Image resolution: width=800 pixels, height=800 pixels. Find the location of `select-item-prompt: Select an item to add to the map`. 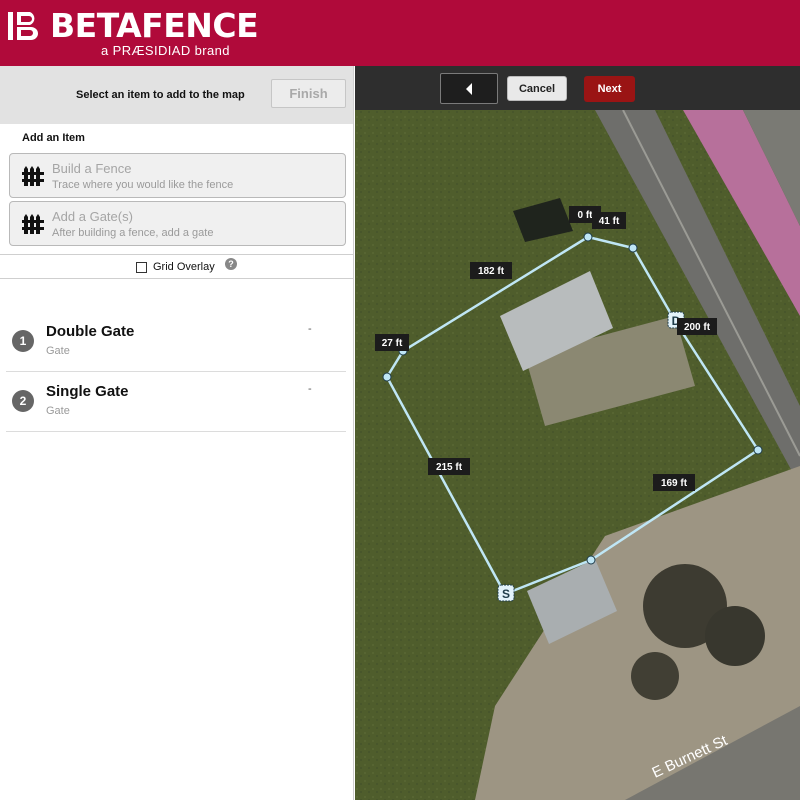

select-item-prompt: Select an item to add to the map is located at coordinates (160, 95).